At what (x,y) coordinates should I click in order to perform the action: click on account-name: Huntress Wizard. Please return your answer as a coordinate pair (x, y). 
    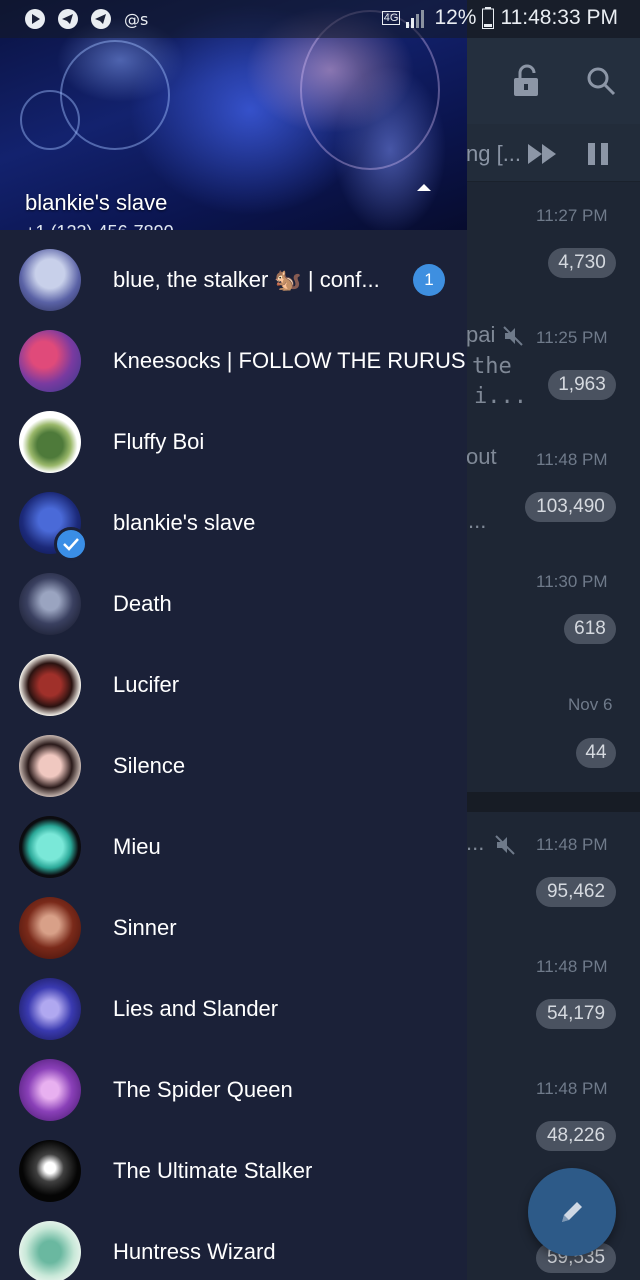
    Looking at the image, I should click on (194, 1251).